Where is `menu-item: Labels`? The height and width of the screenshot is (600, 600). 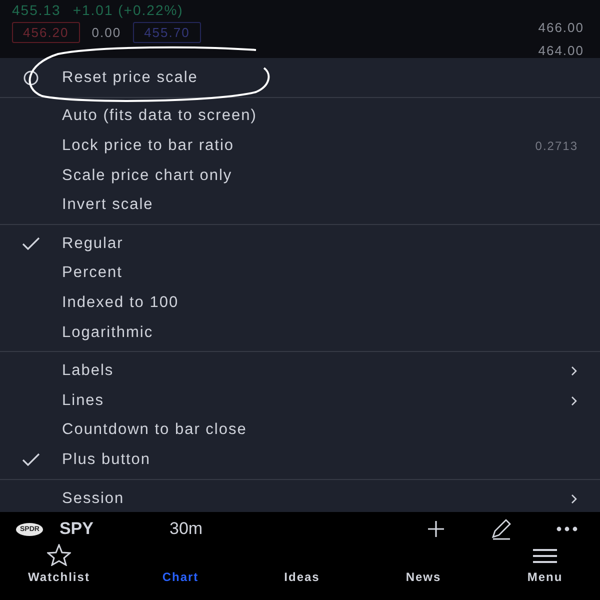
menu-item: Labels is located at coordinates (300, 371).